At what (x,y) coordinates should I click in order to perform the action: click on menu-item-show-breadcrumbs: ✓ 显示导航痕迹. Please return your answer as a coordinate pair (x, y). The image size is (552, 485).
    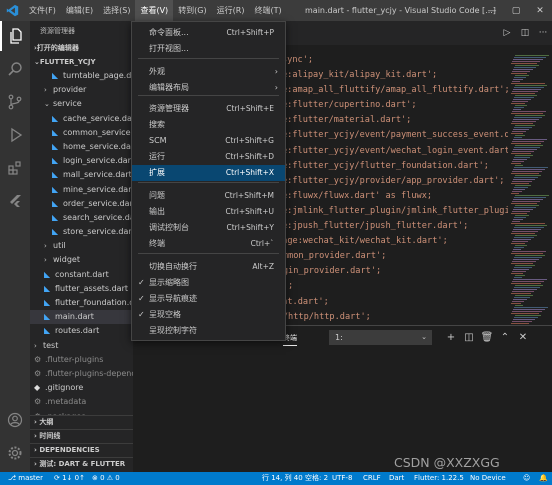
    Looking at the image, I should click on (208, 299).